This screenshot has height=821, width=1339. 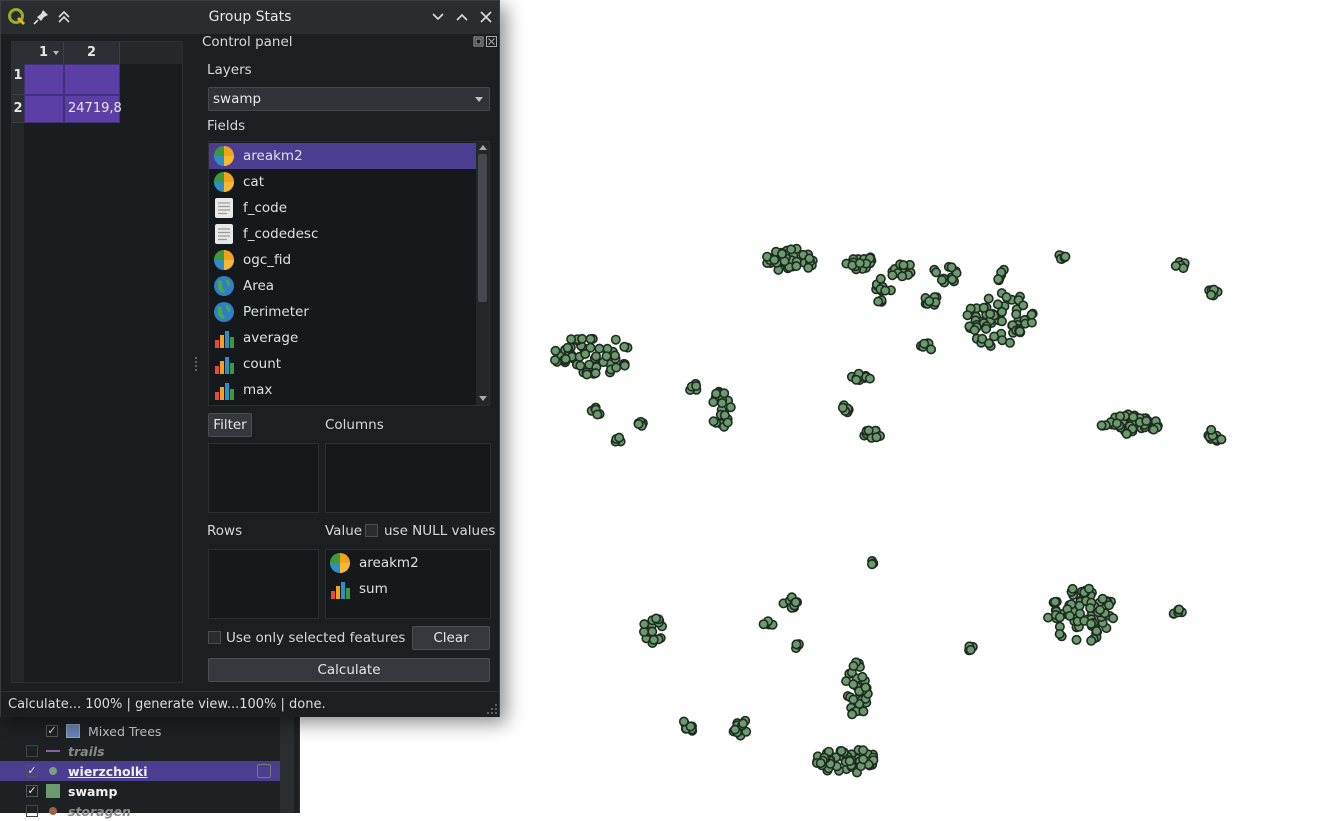 I want to click on layer-item-wierzcholki: ✓ wierzcholki, so click(x=140, y=771).